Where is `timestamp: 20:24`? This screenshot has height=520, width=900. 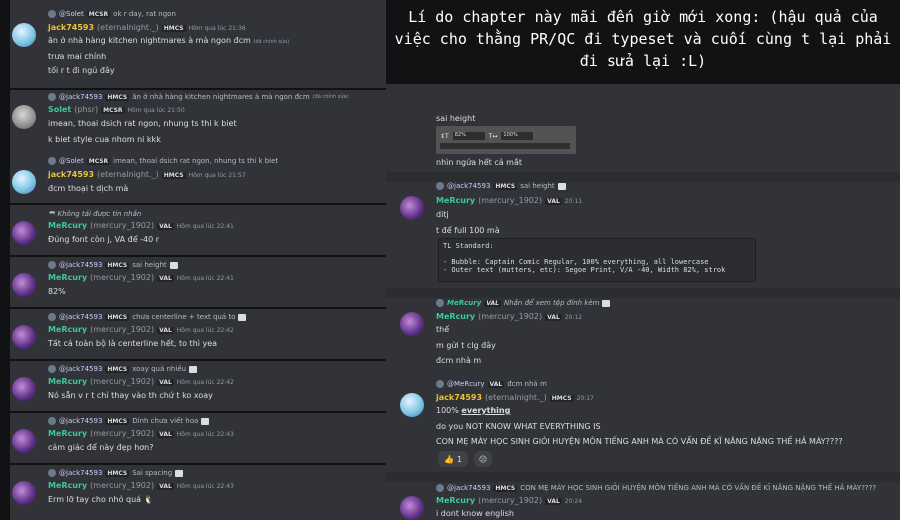 timestamp: 20:24 is located at coordinates (573, 501).